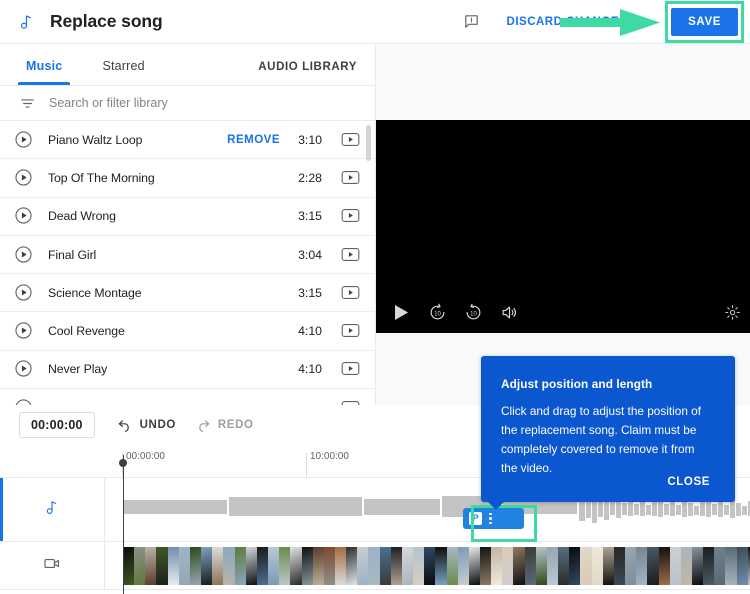 The width and height of the screenshot is (750, 594). Describe the element at coordinates (187, 293) in the screenshot. I see `list-item: Science Montage 3:15` at that location.